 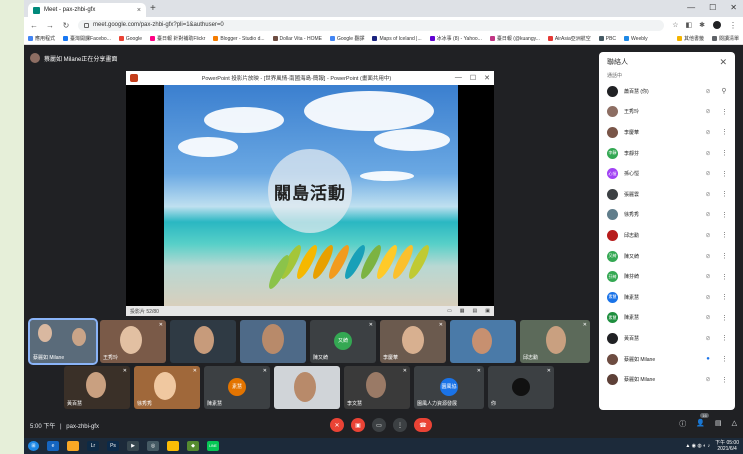 What do you see at coordinates (34, 25) in the screenshot?
I see `back-icon: ←` at bounding box center [34, 25].